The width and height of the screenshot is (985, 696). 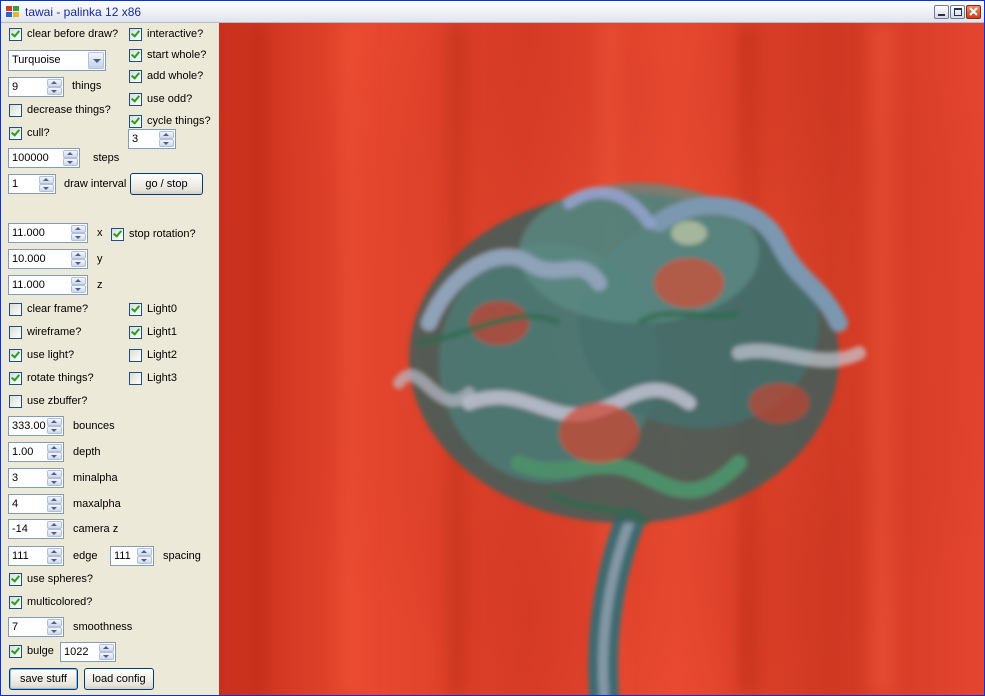 What do you see at coordinates (96, 60) in the screenshot?
I see `chevron-down-icon` at bounding box center [96, 60].